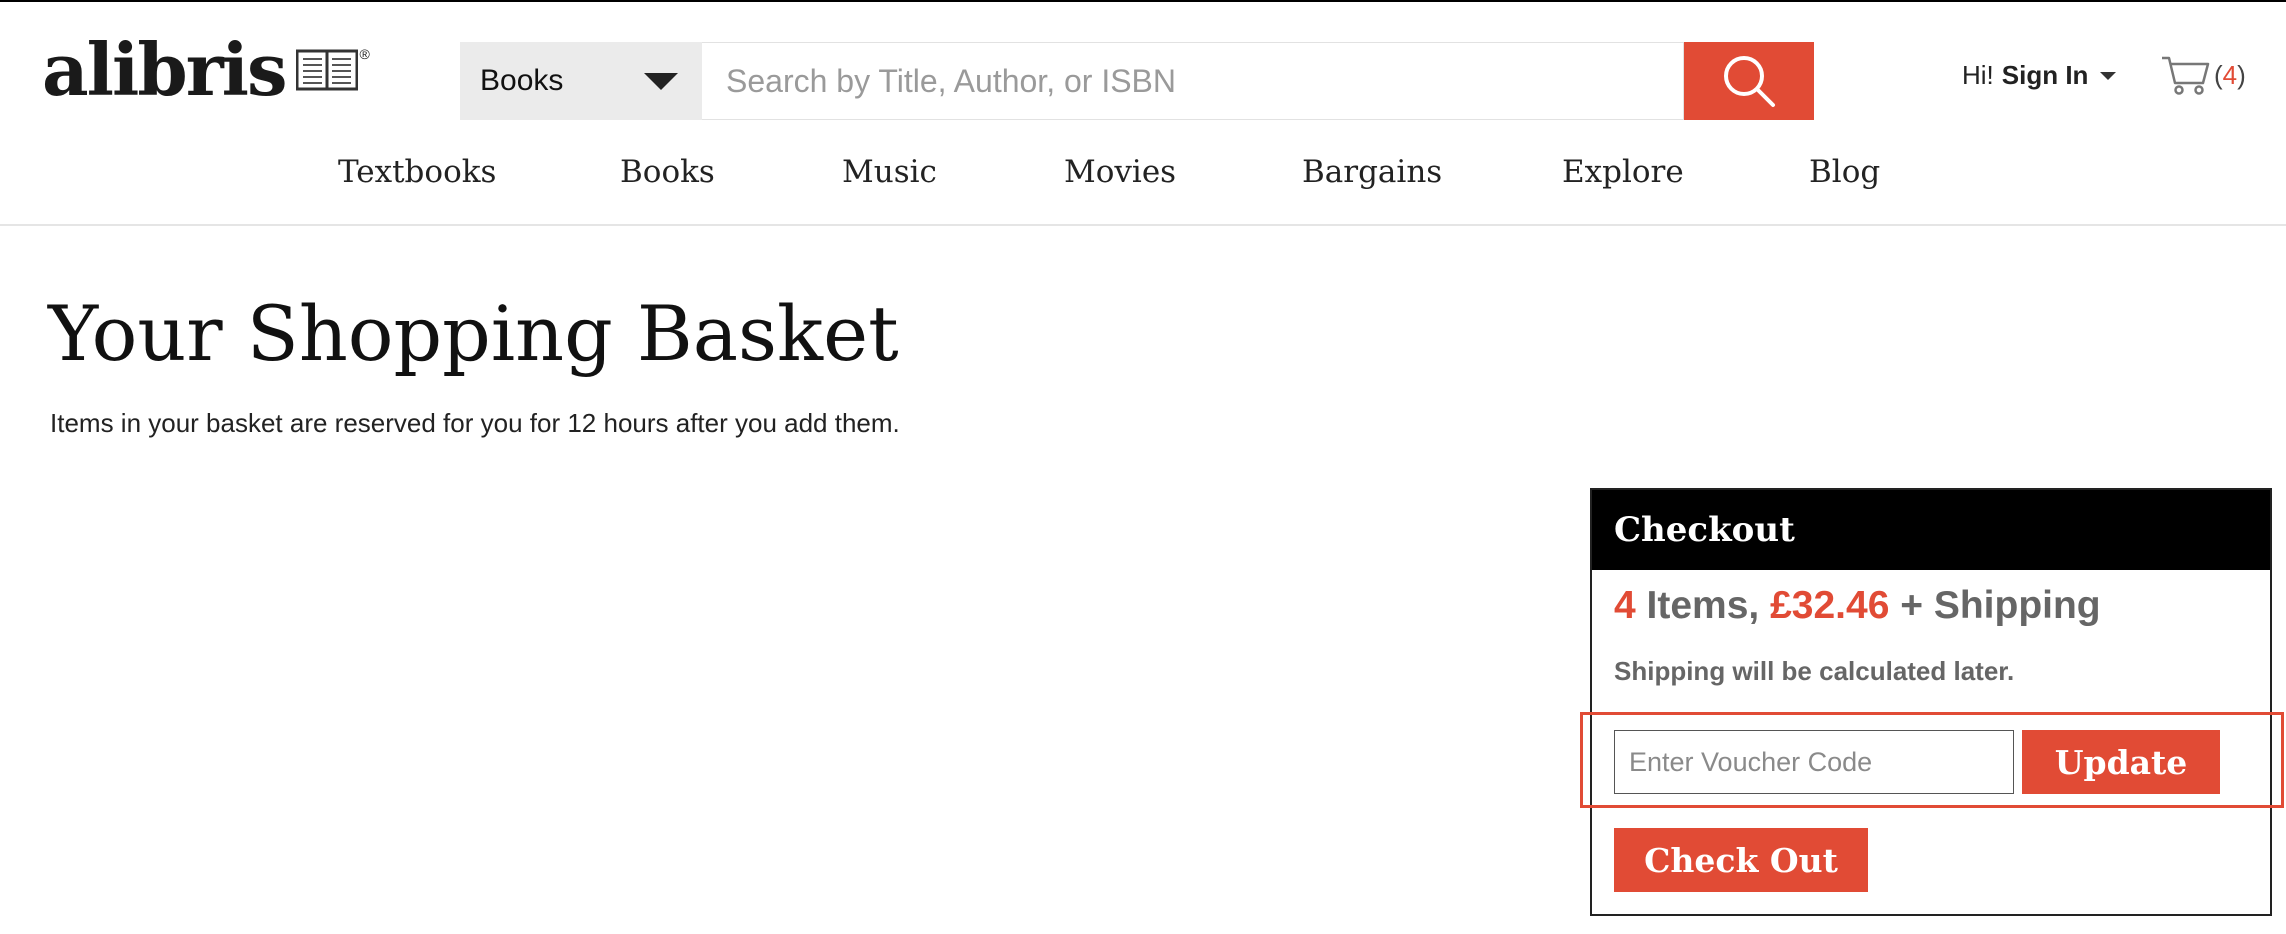  What do you see at coordinates (2241, 74) in the screenshot?
I see `cart-paren-close: )` at bounding box center [2241, 74].